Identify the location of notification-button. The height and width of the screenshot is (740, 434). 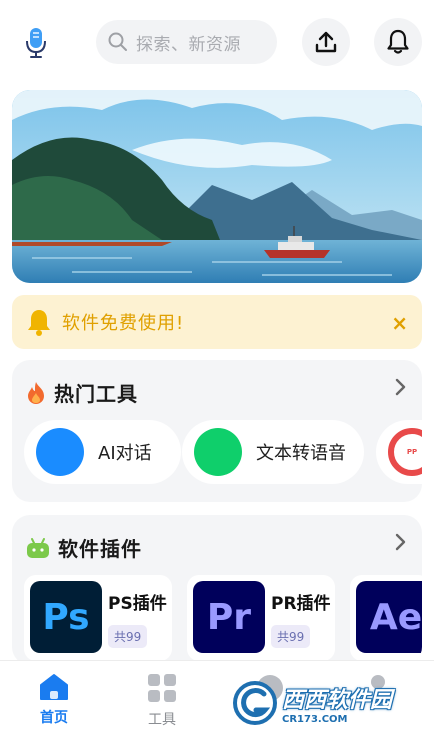
(398, 42).